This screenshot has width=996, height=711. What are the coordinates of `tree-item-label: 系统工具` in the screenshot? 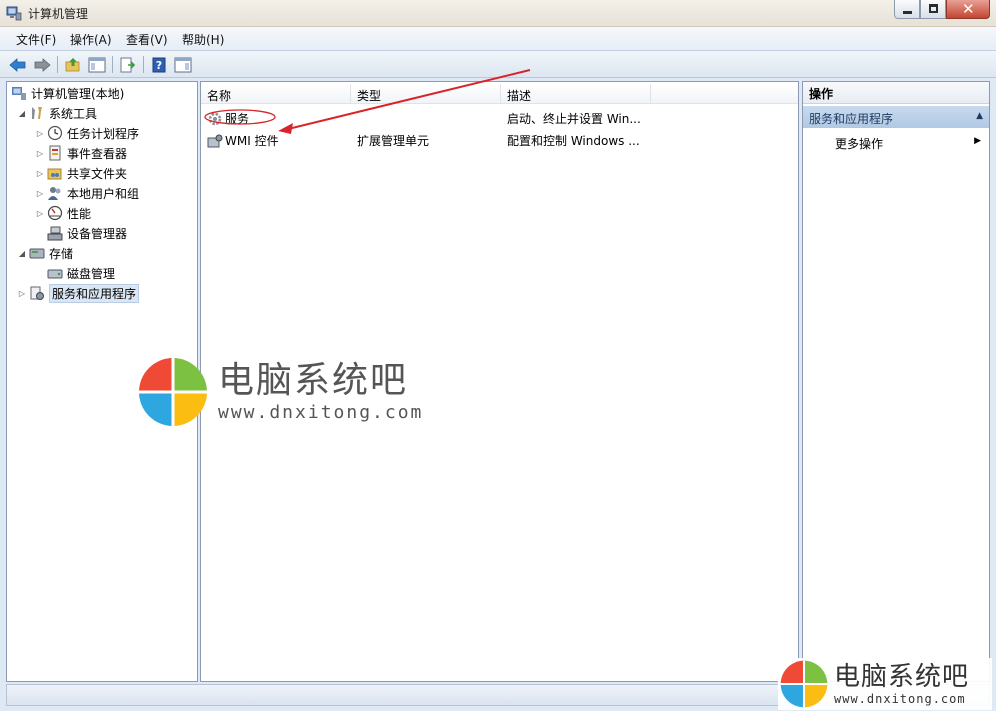 It's located at (73, 113).